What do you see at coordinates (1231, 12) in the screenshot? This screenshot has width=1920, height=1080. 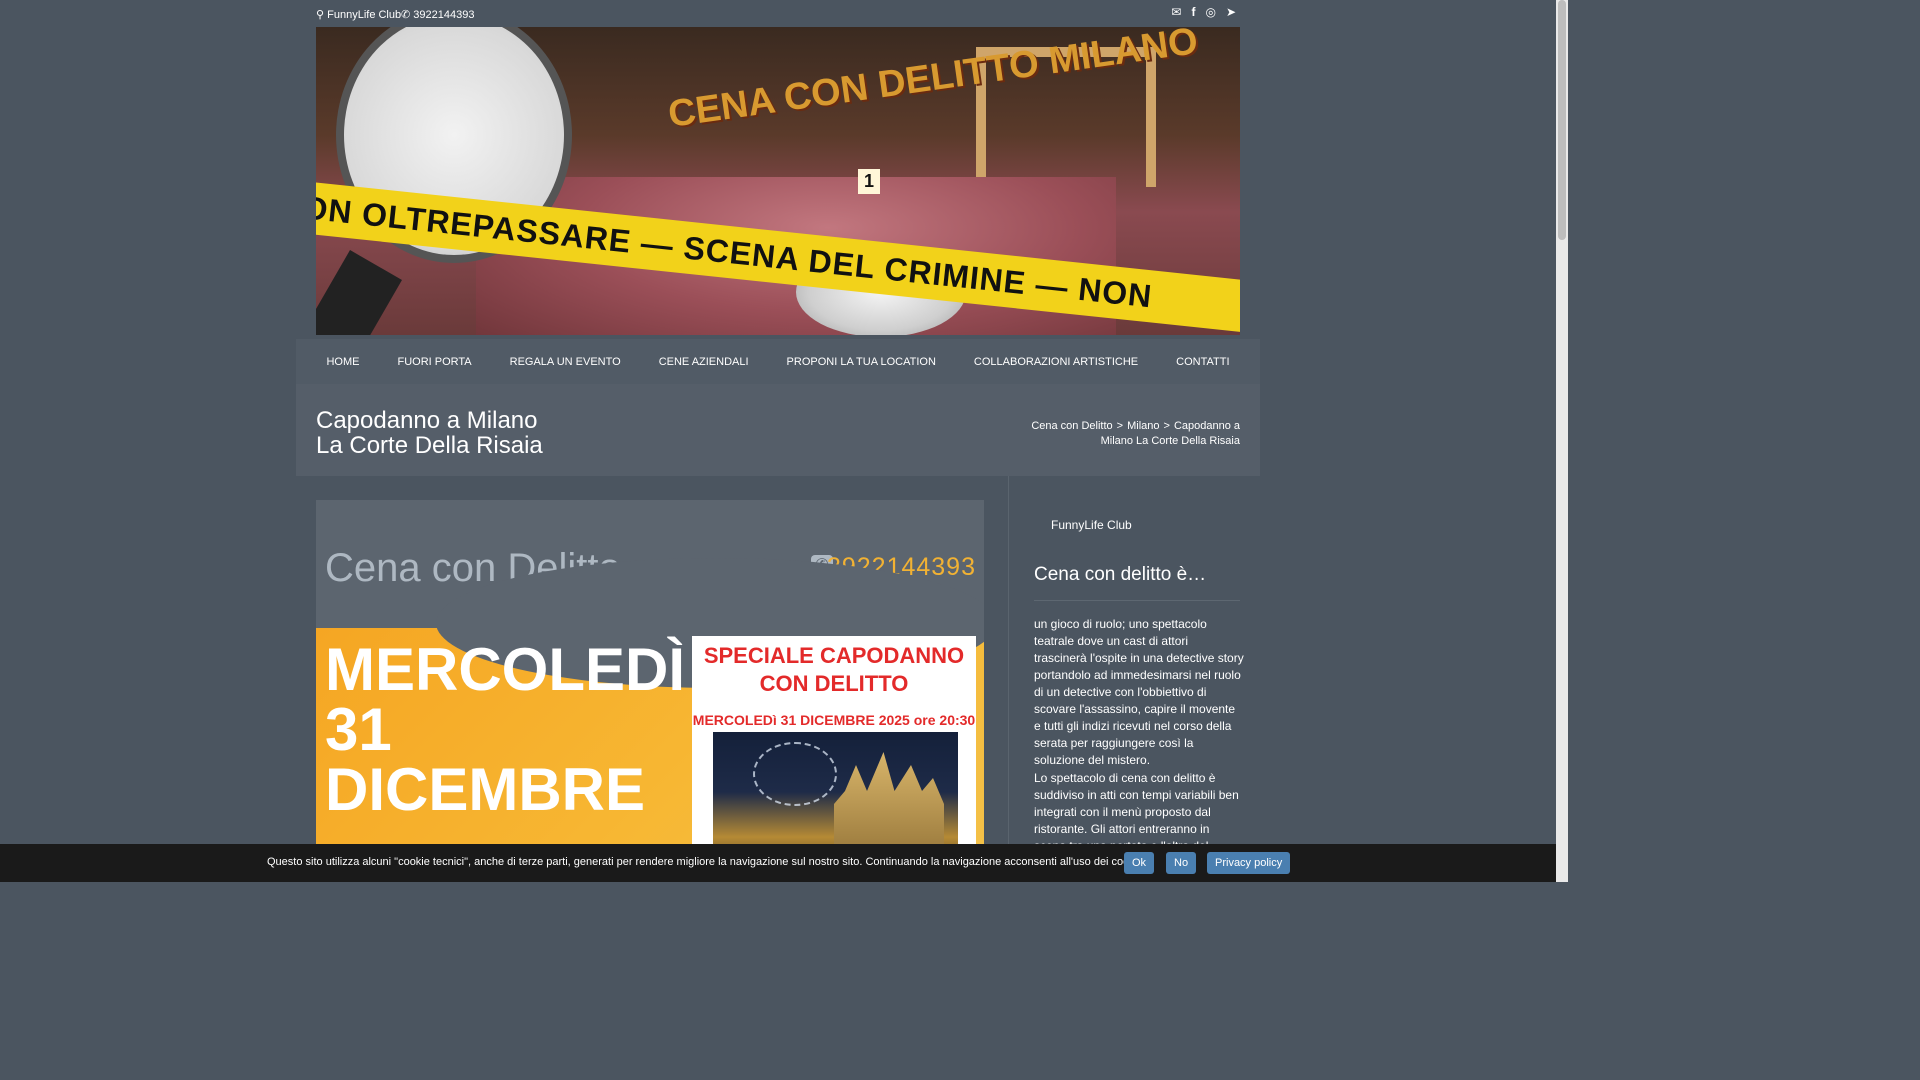 I see `telegram-icon: ➤` at bounding box center [1231, 12].